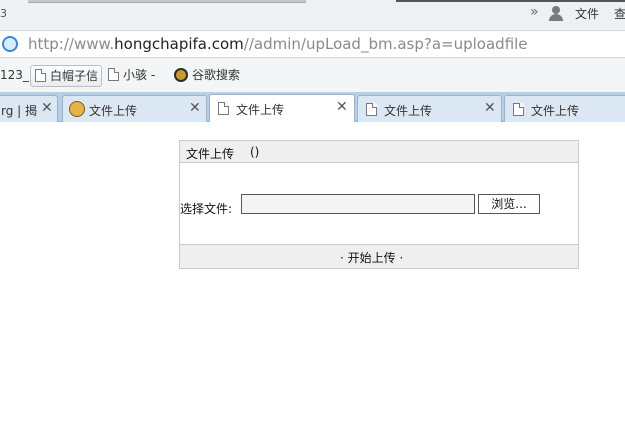 The image size is (625, 436). I want to click on window-title-fragment: 3, so click(3, 13).